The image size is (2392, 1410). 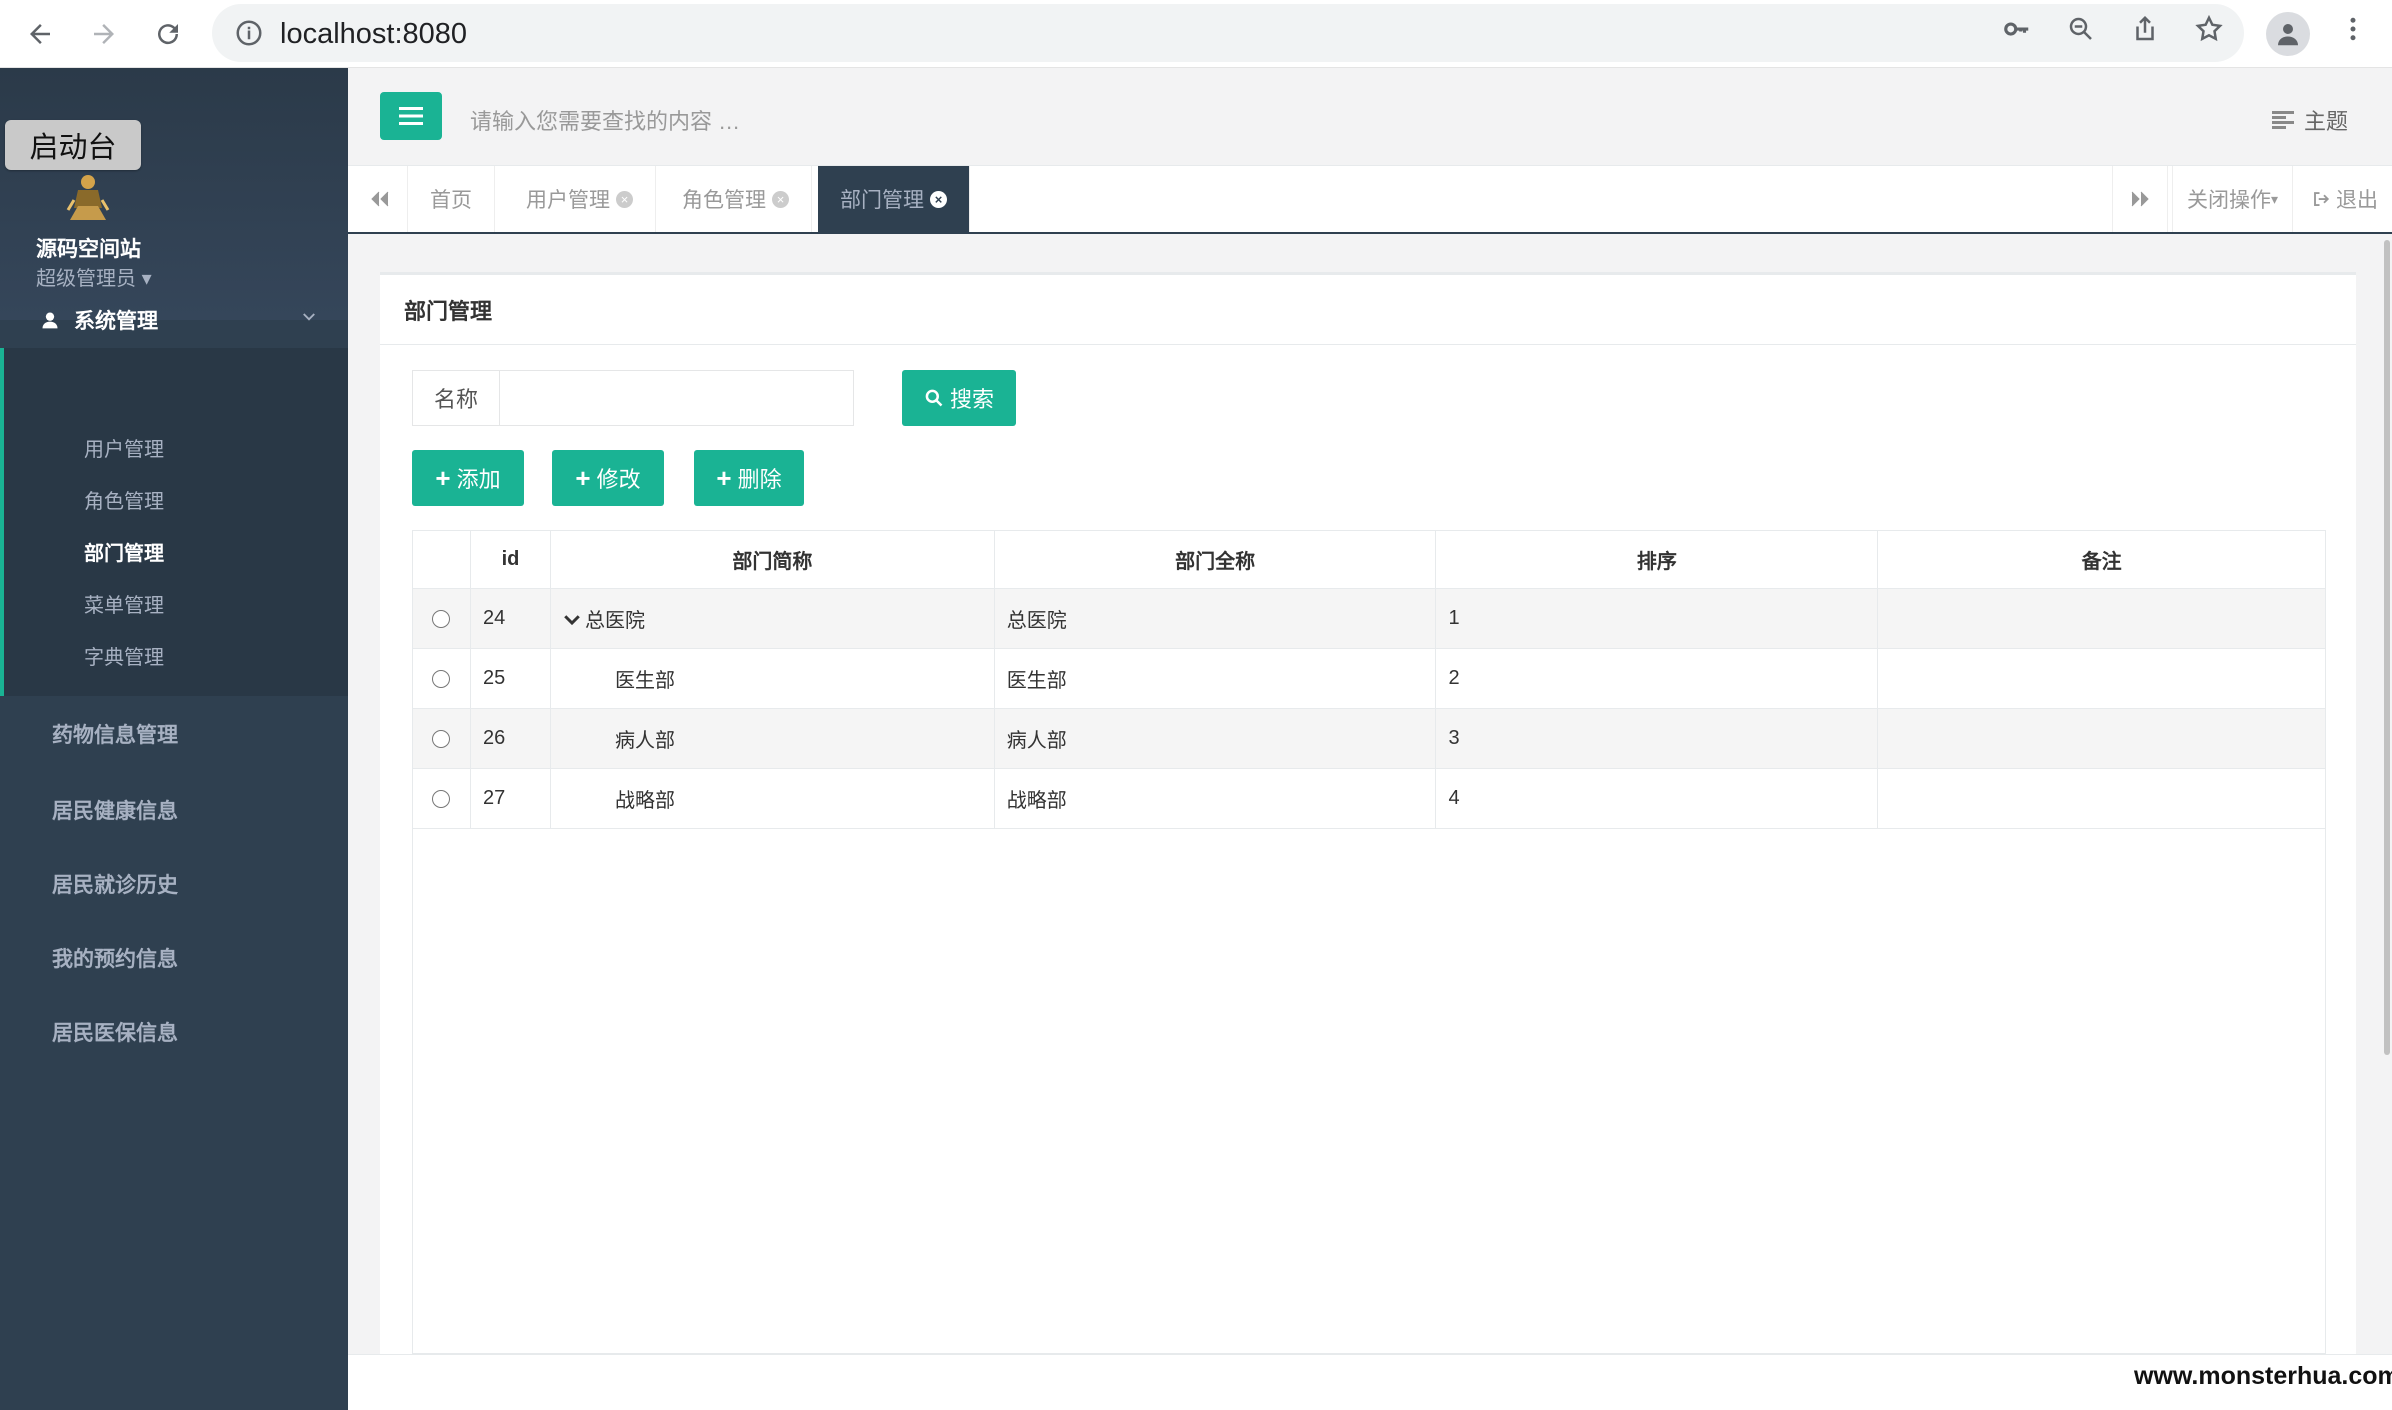 I want to click on reload-icon, so click(x=168, y=34).